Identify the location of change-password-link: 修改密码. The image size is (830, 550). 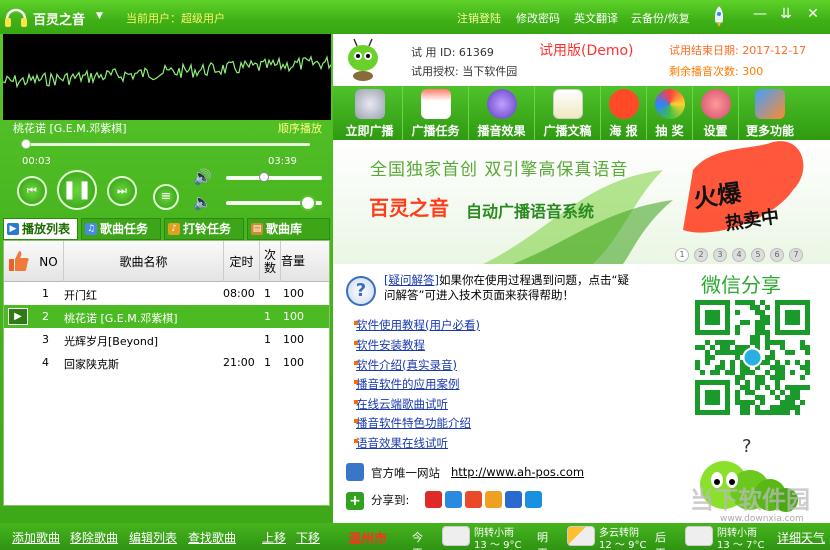
(538, 18).